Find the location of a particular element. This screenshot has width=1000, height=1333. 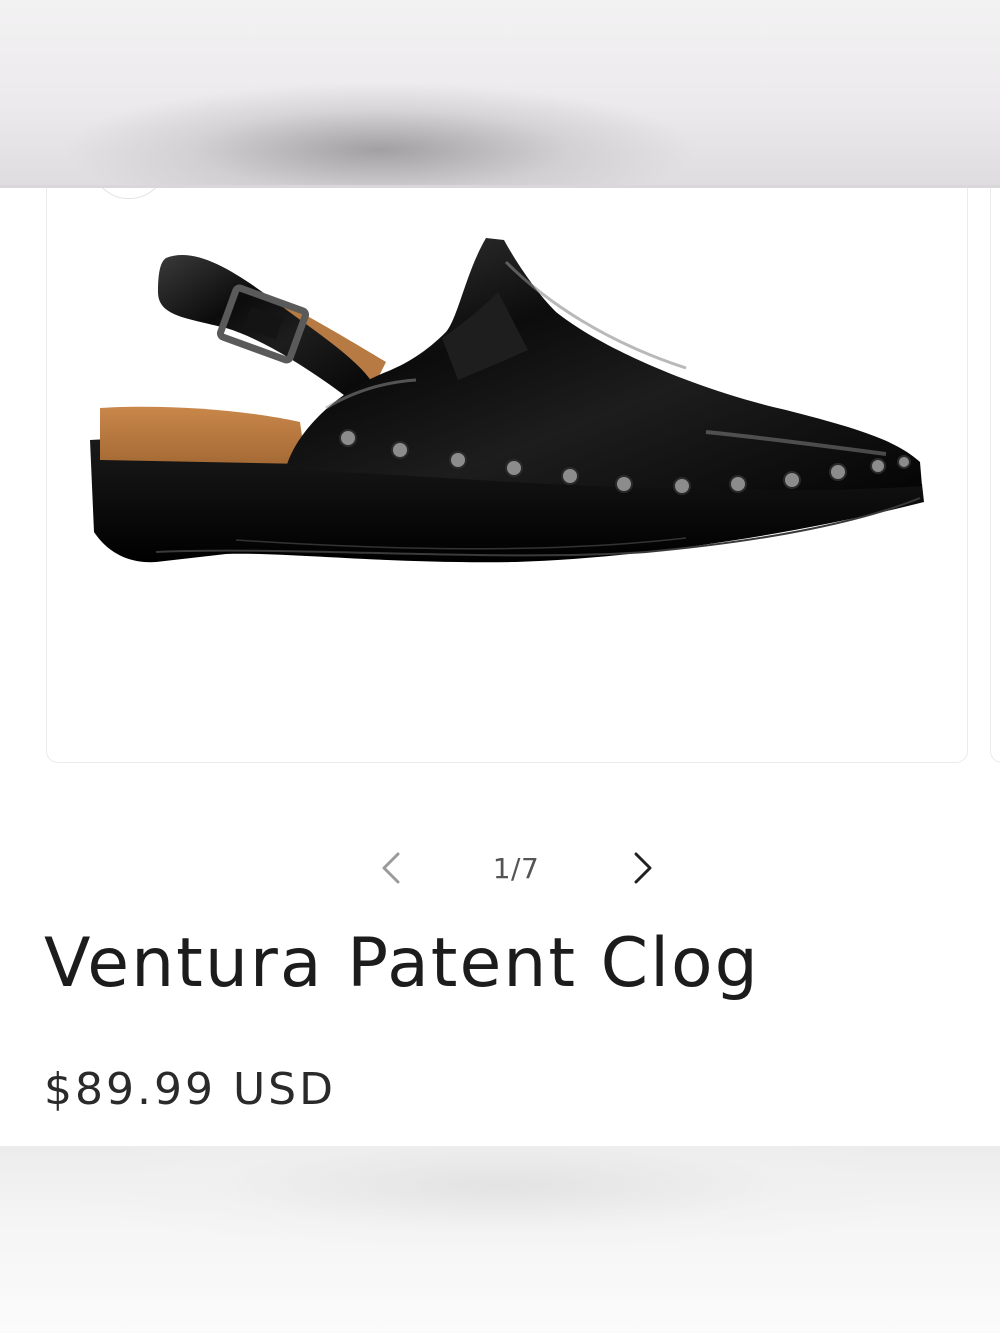

next-slide-button is located at coordinates (642, 868).